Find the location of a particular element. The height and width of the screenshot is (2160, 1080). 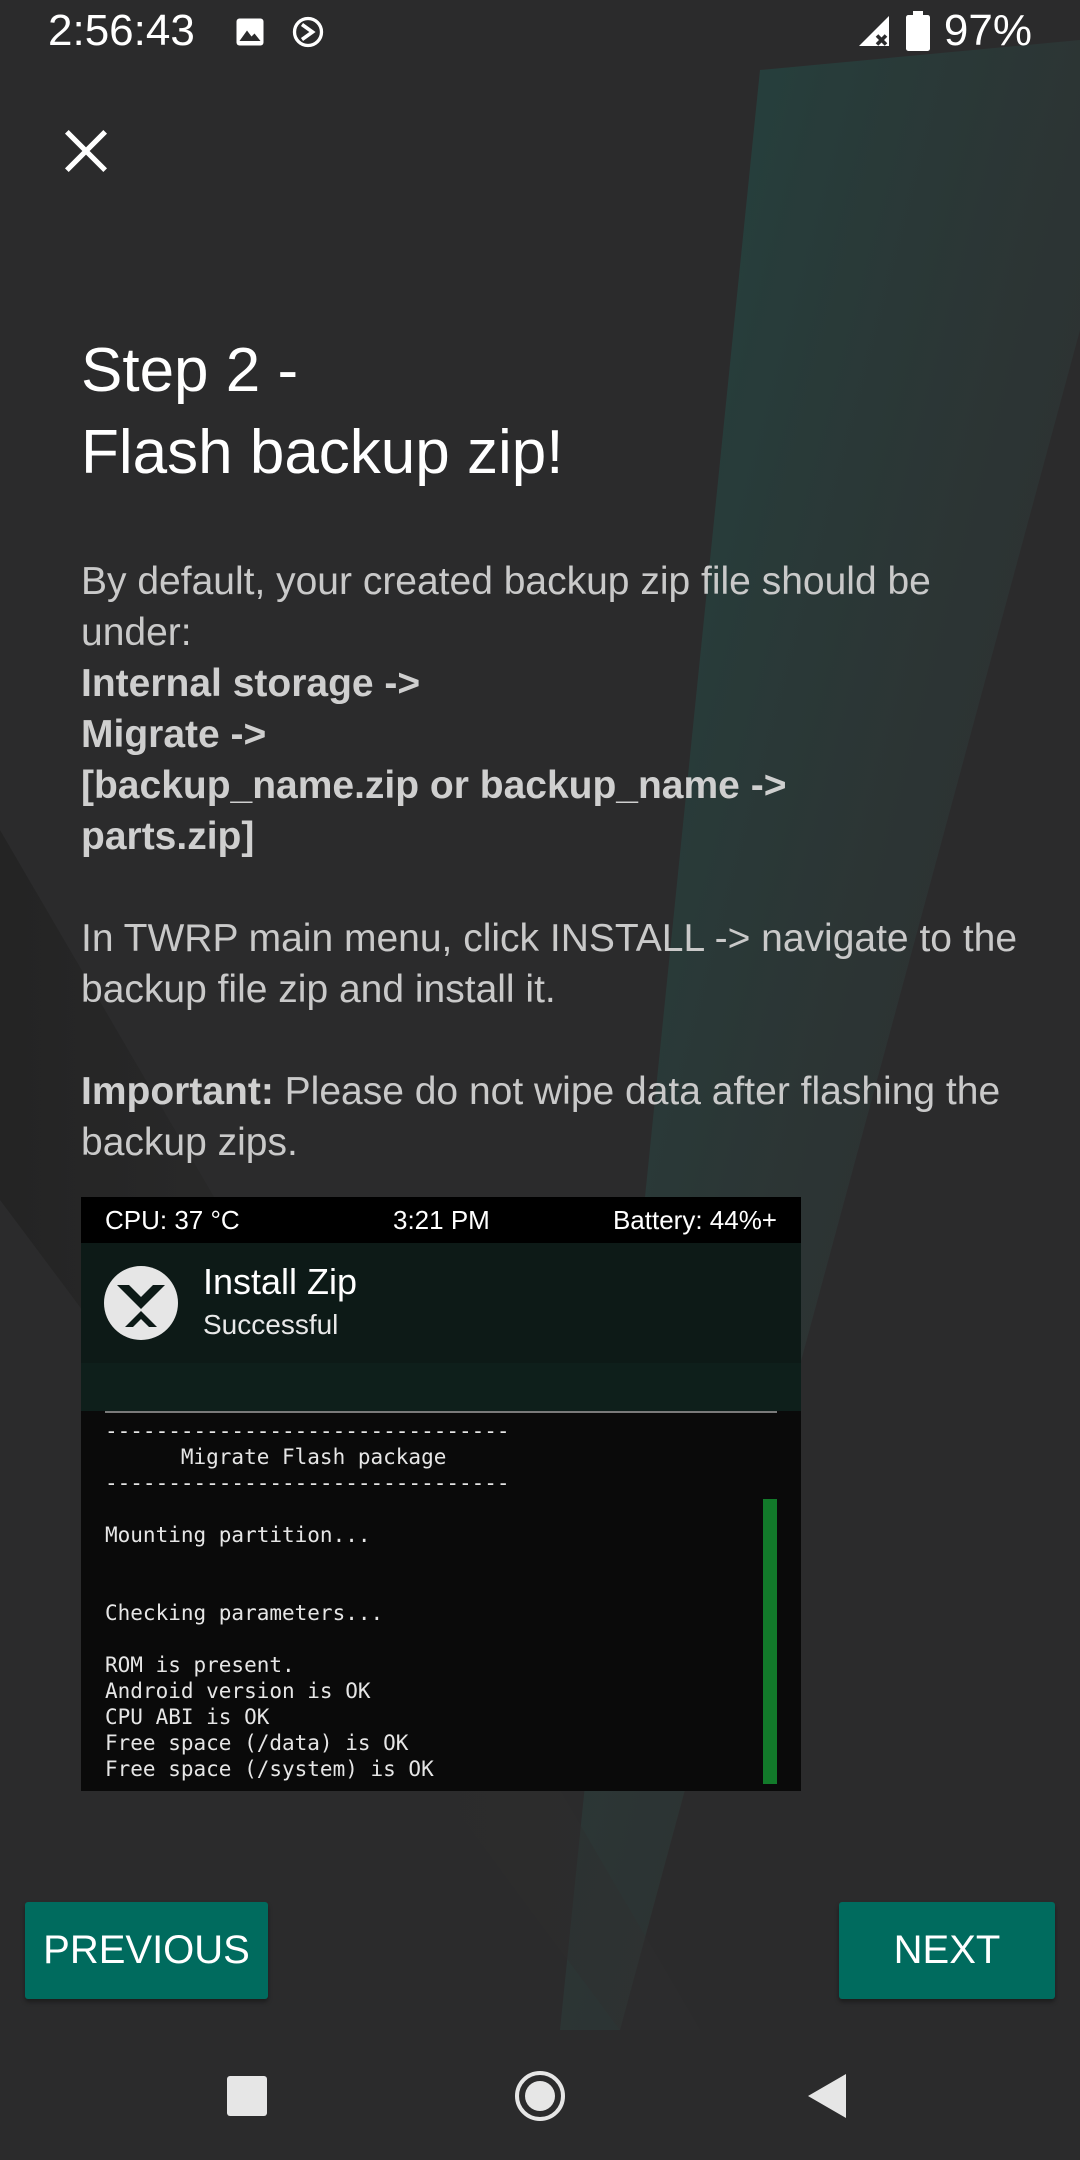

path-line-1: Internal storage -> is located at coordinates (251, 683).